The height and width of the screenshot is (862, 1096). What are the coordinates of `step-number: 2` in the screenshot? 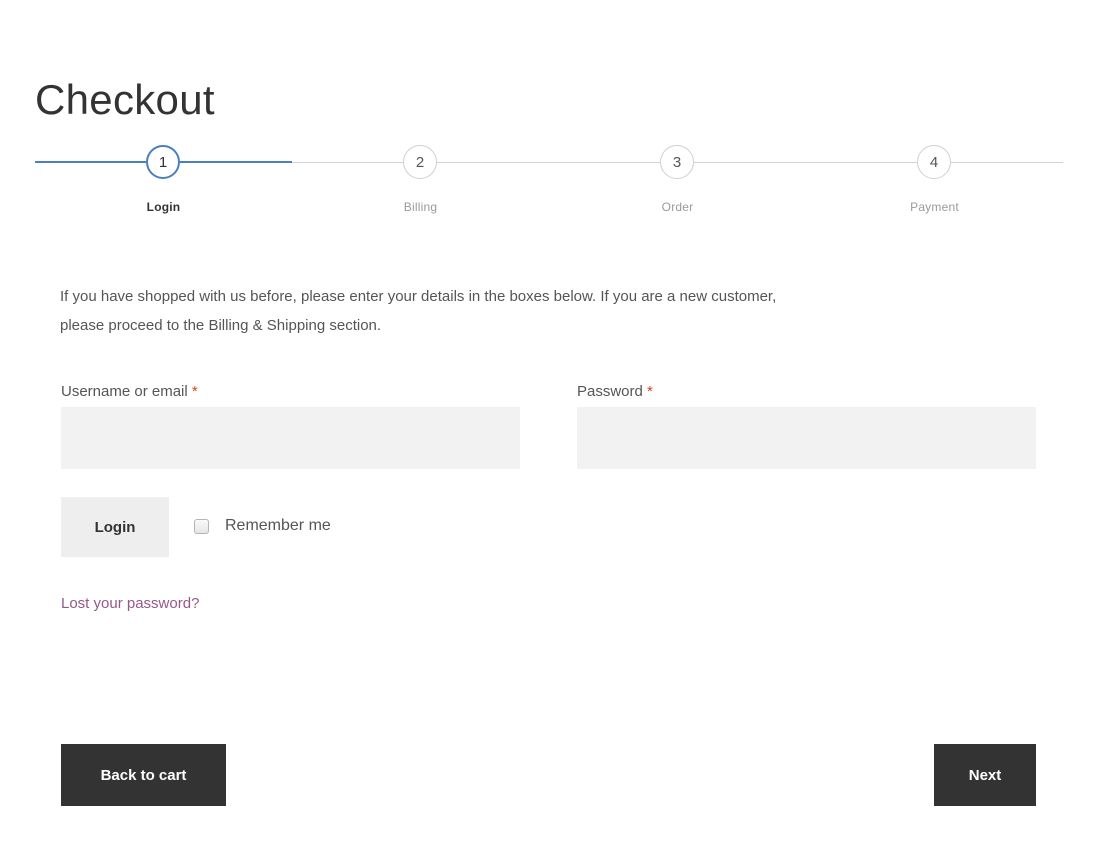 It's located at (420, 162).